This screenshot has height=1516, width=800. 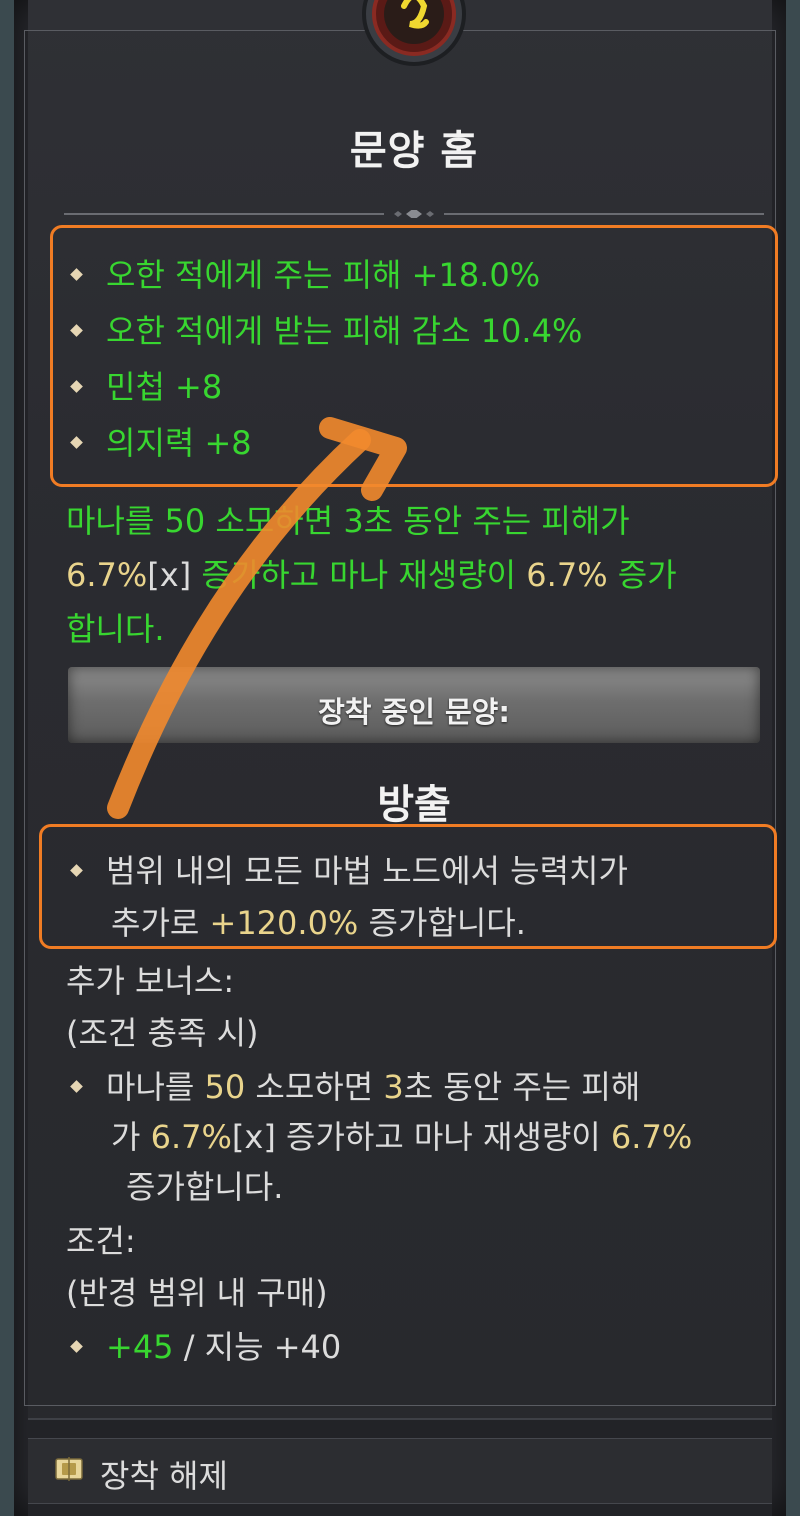 I want to click on glyph-emblem-icon, so click(x=414, y=33).